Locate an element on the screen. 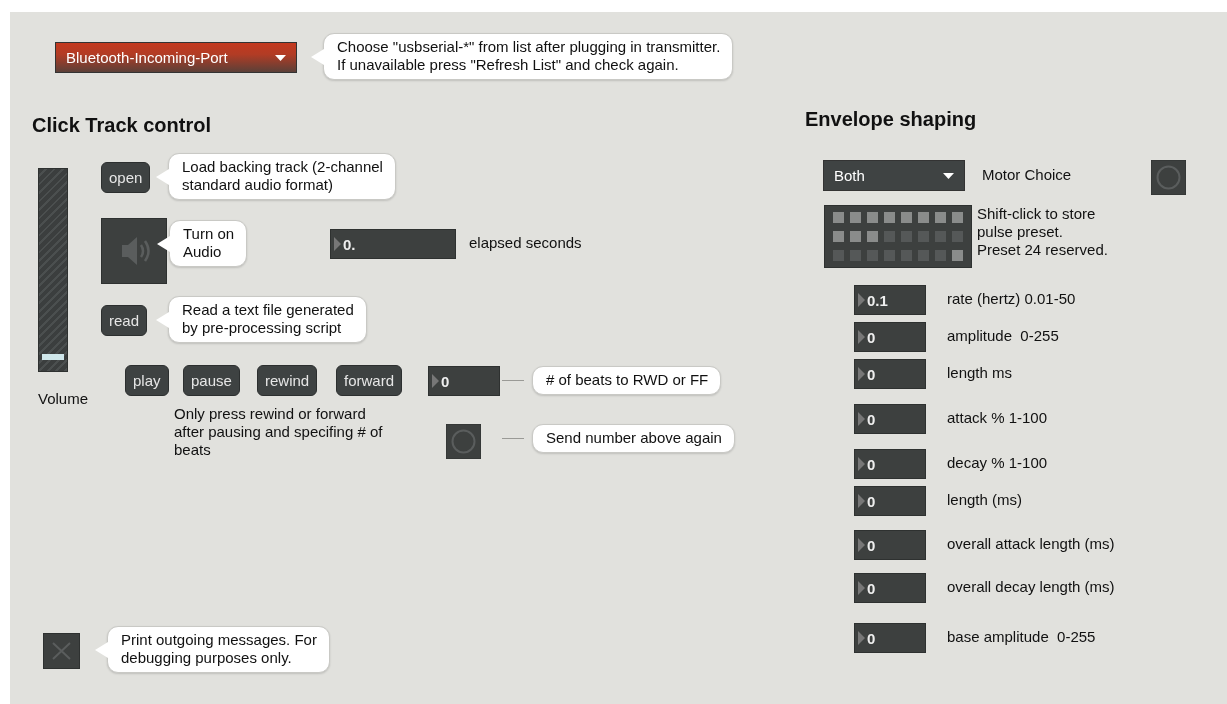 Image resolution: width=1227 pixels, height=704 pixels. audio-toggle is located at coordinates (134, 251).